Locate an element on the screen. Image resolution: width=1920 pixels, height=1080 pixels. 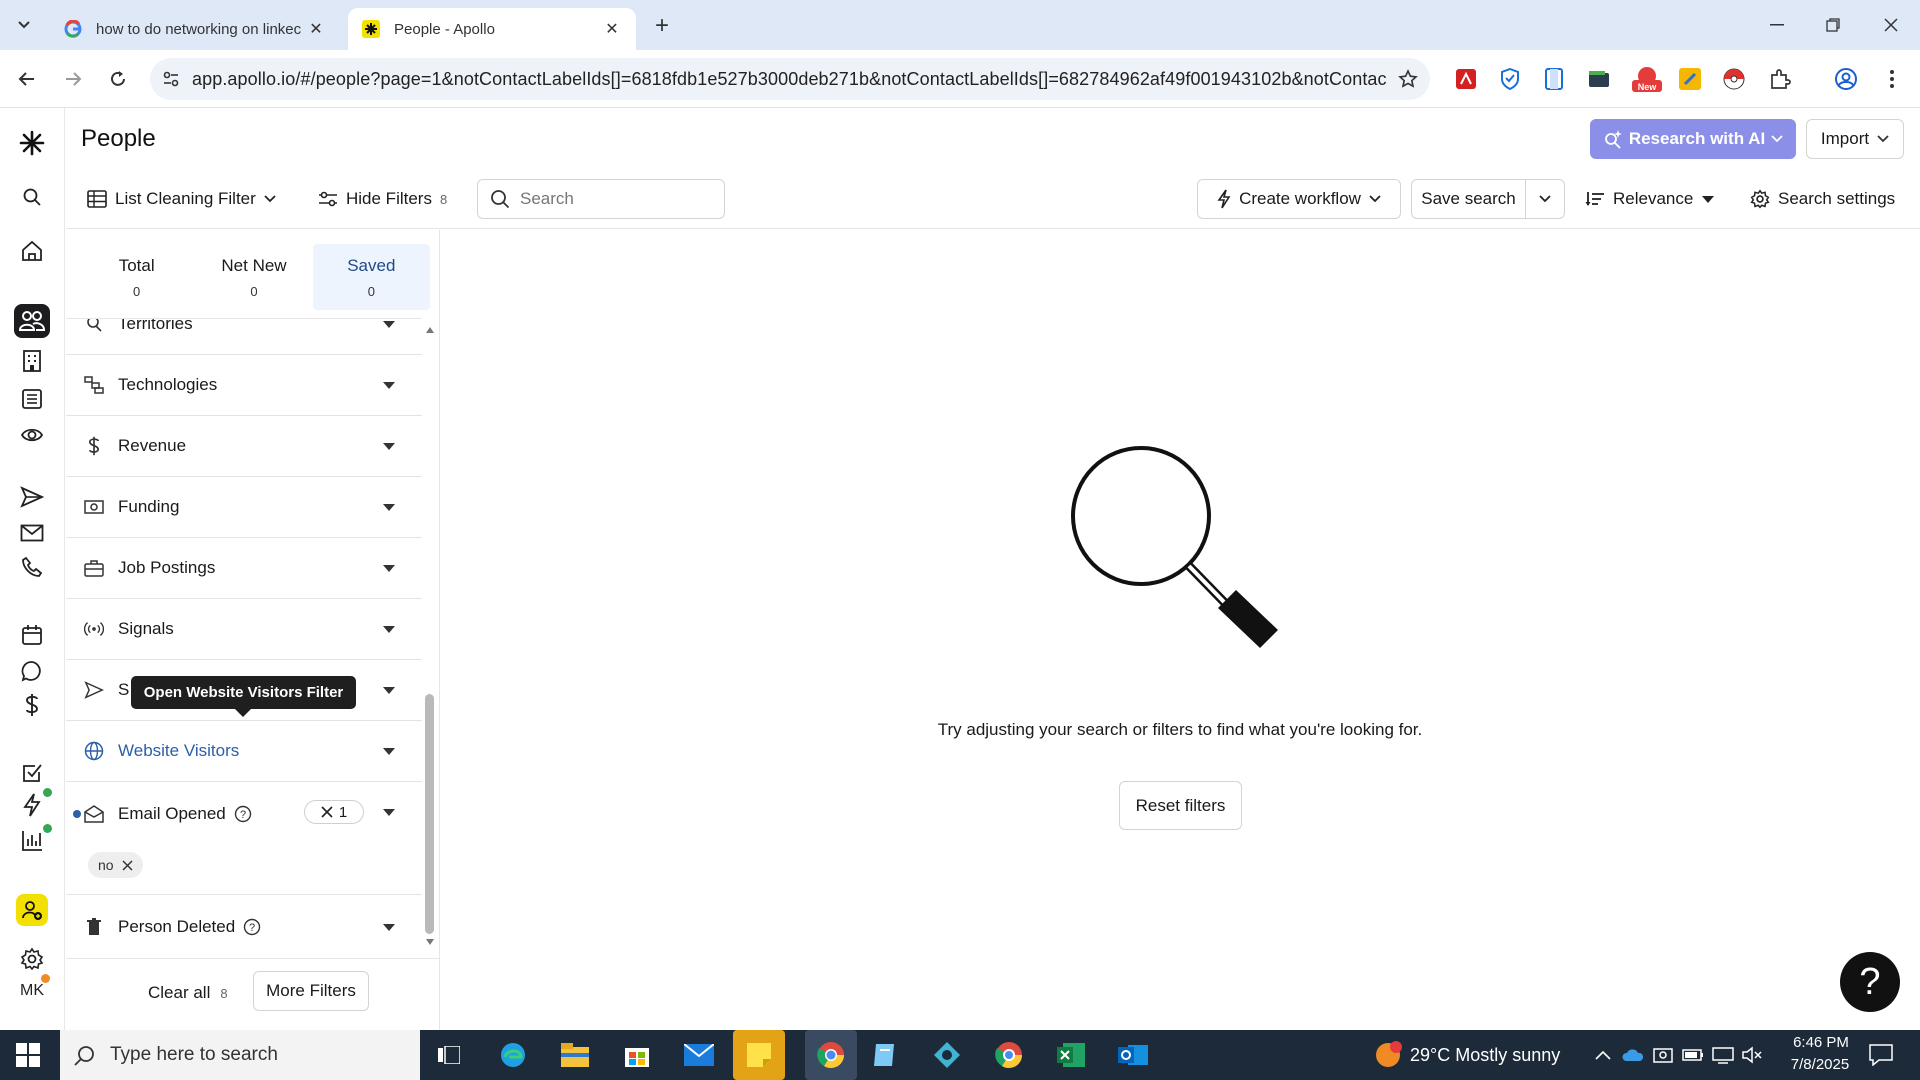
settings-gear-icon is located at coordinates (32, 959).